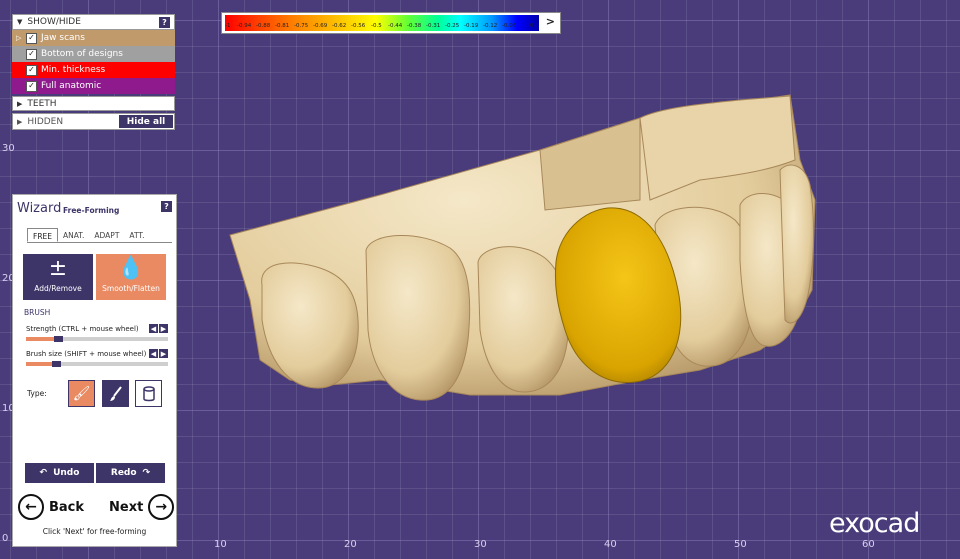  I want to click on brush-size-decrease-button: ◀, so click(153, 353).